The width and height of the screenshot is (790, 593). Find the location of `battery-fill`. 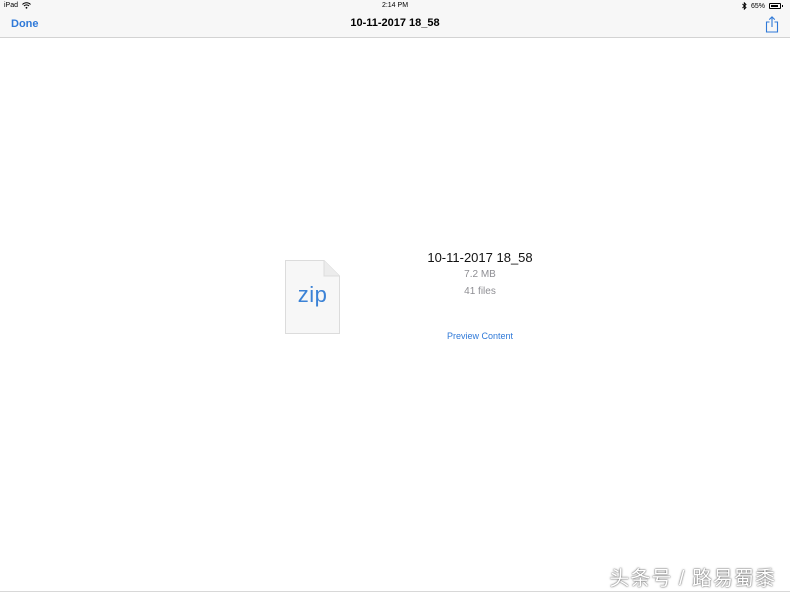

battery-fill is located at coordinates (774, 6).